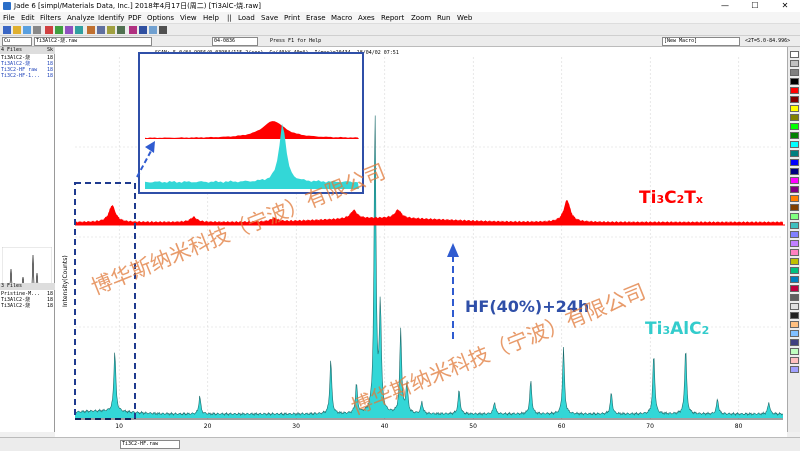 The height and width of the screenshot is (451, 800). What do you see at coordinates (27, 306) in the screenshot?
I see `list-item: Ti3AlC2-烧 18` at bounding box center [27, 306].